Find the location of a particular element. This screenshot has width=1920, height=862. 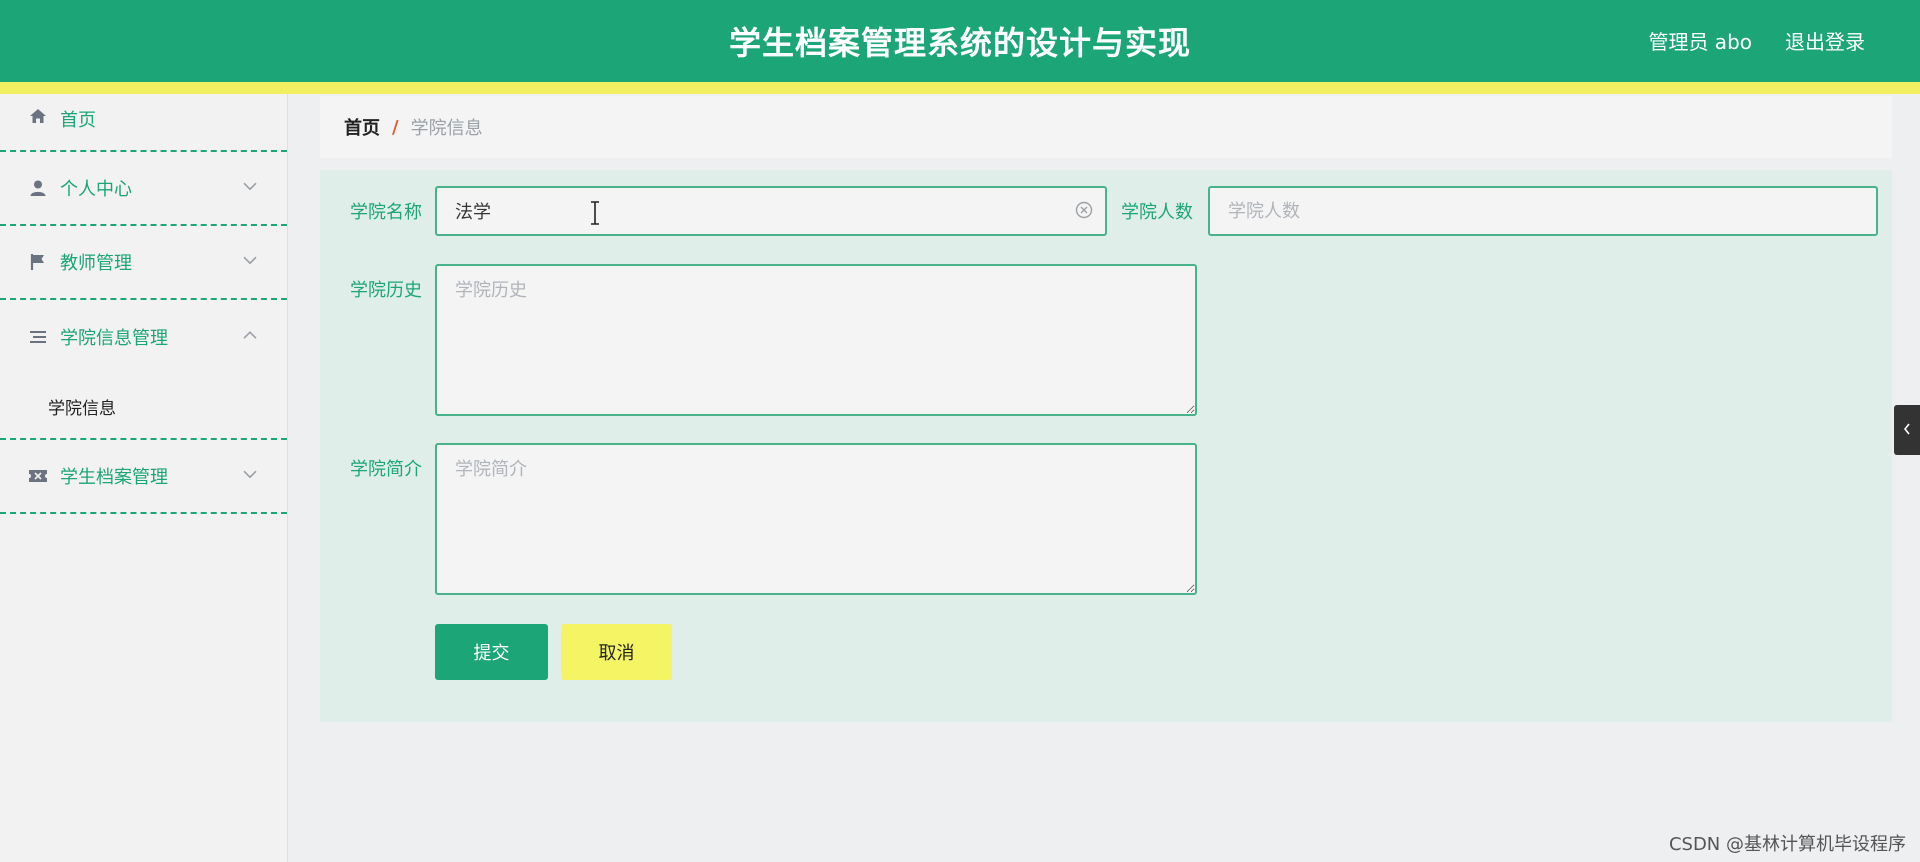

watermark: CSDN @基林计算机毕设程序 is located at coordinates (1787, 844).